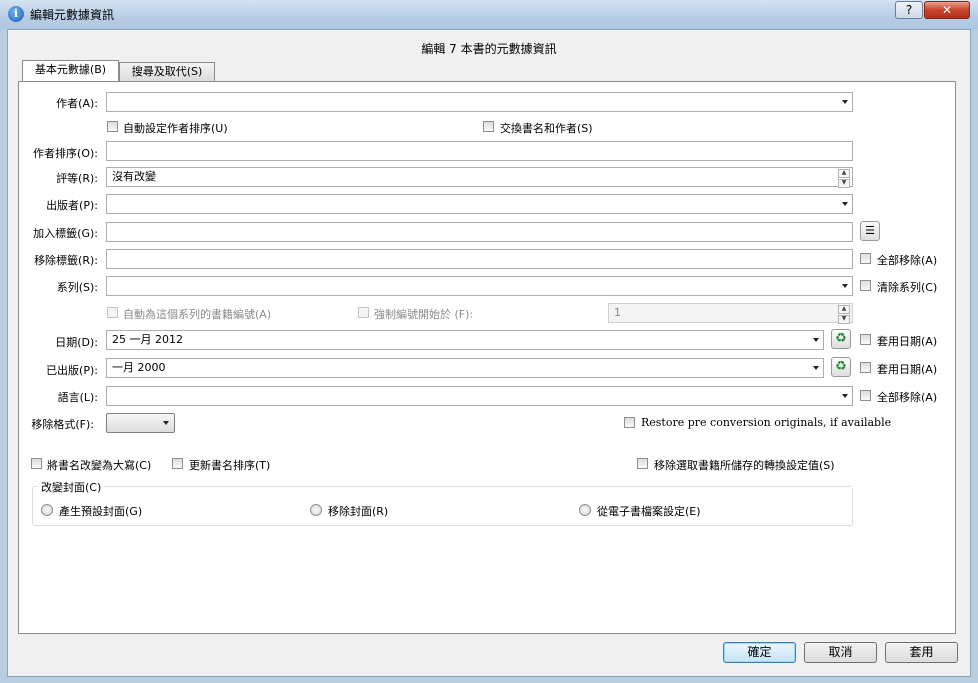 Image resolution: width=978 pixels, height=683 pixels. What do you see at coordinates (70, 71) in the screenshot?
I see `tab-basic-metadata: 基本元數據(B)` at bounding box center [70, 71].